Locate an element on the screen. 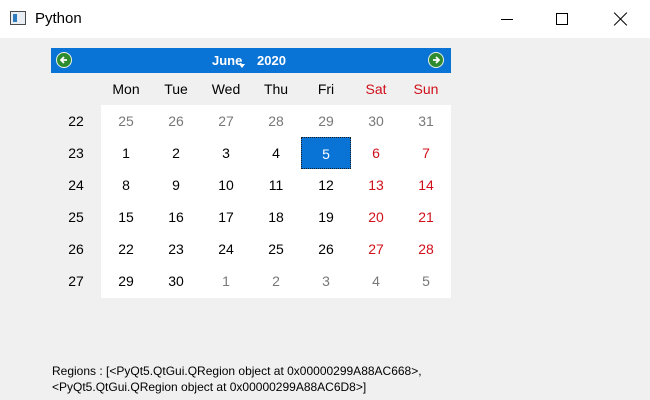  week-number: 24 is located at coordinates (76, 185).